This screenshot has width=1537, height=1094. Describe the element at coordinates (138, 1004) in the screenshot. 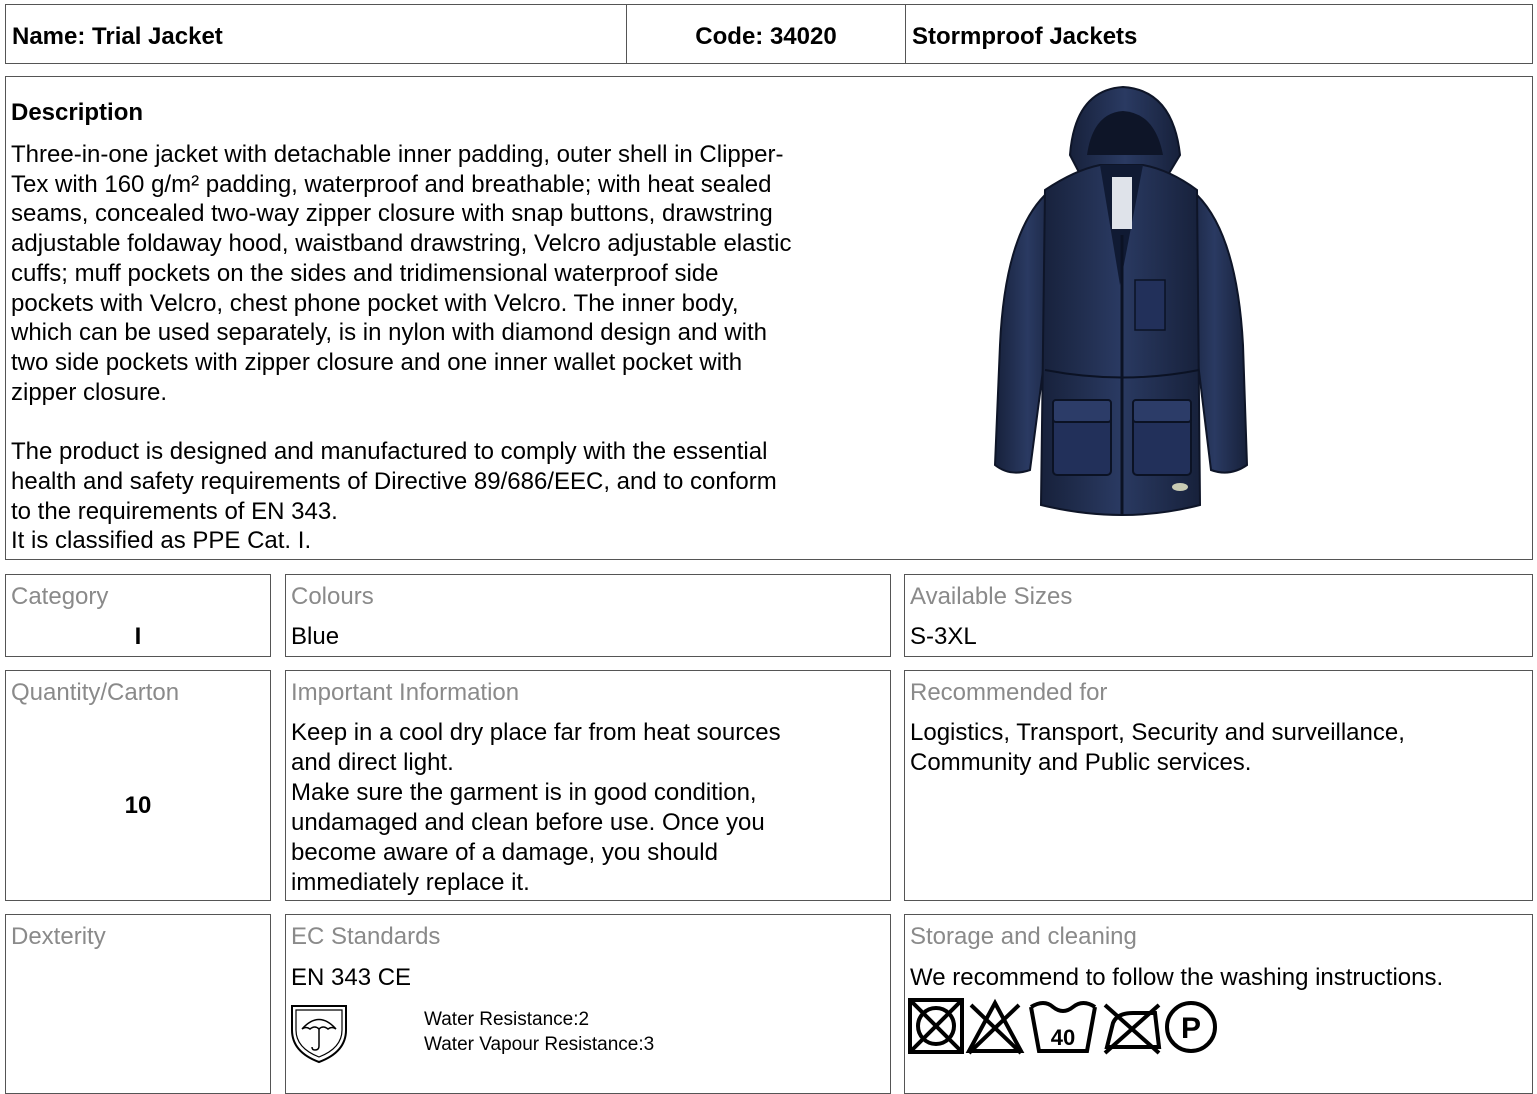

I see `dexterity-cell: Dexterity` at that location.